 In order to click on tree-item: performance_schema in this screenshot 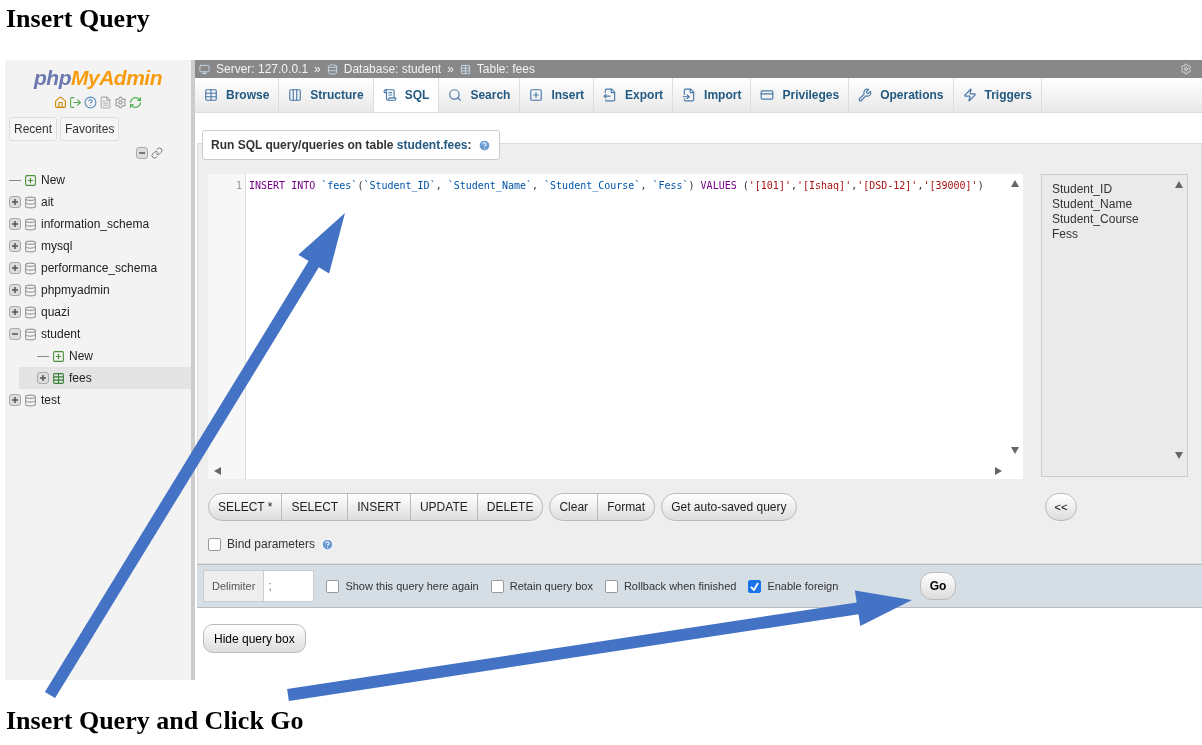, I will do `click(99, 268)`.